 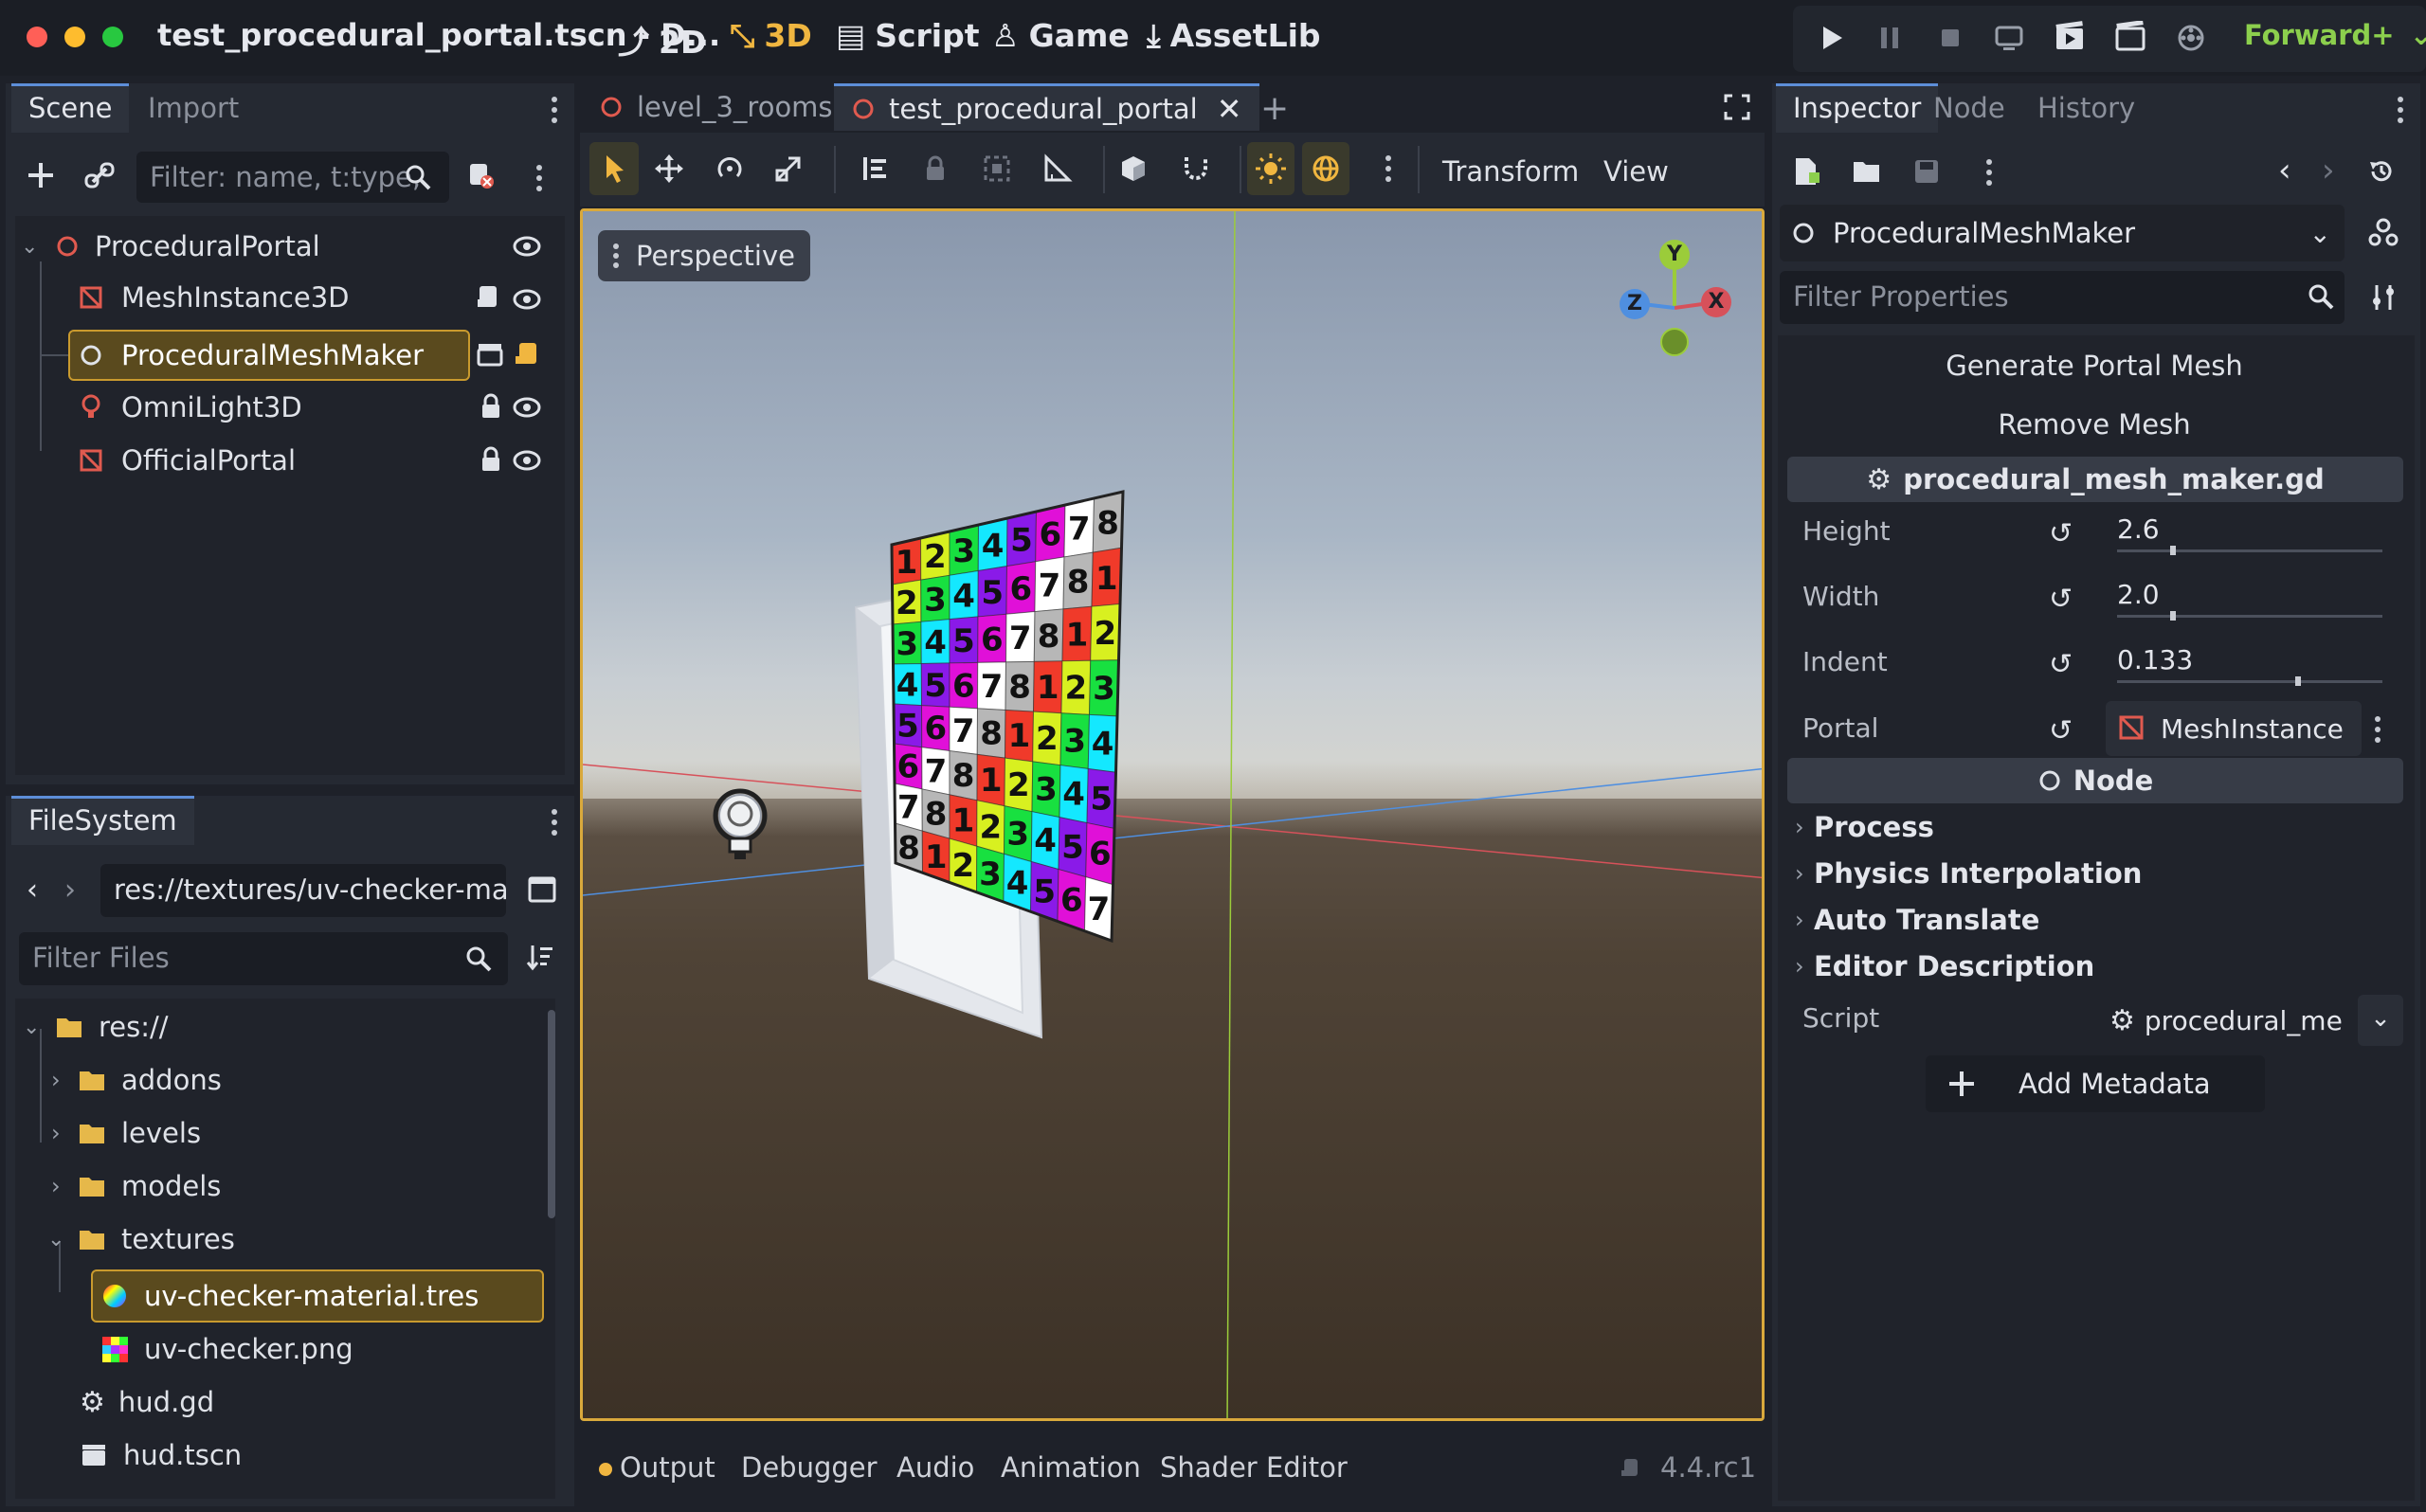 What do you see at coordinates (1716, 302) in the screenshot?
I see `gizmo-x: X` at bounding box center [1716, 302].